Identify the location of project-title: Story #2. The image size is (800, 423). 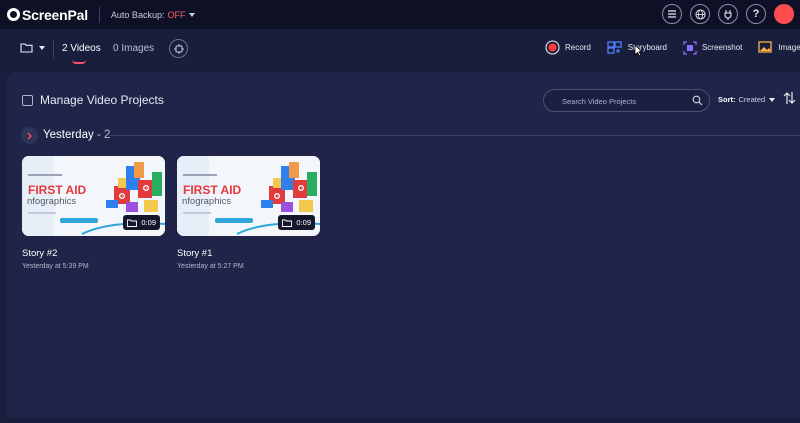
(93, 253).